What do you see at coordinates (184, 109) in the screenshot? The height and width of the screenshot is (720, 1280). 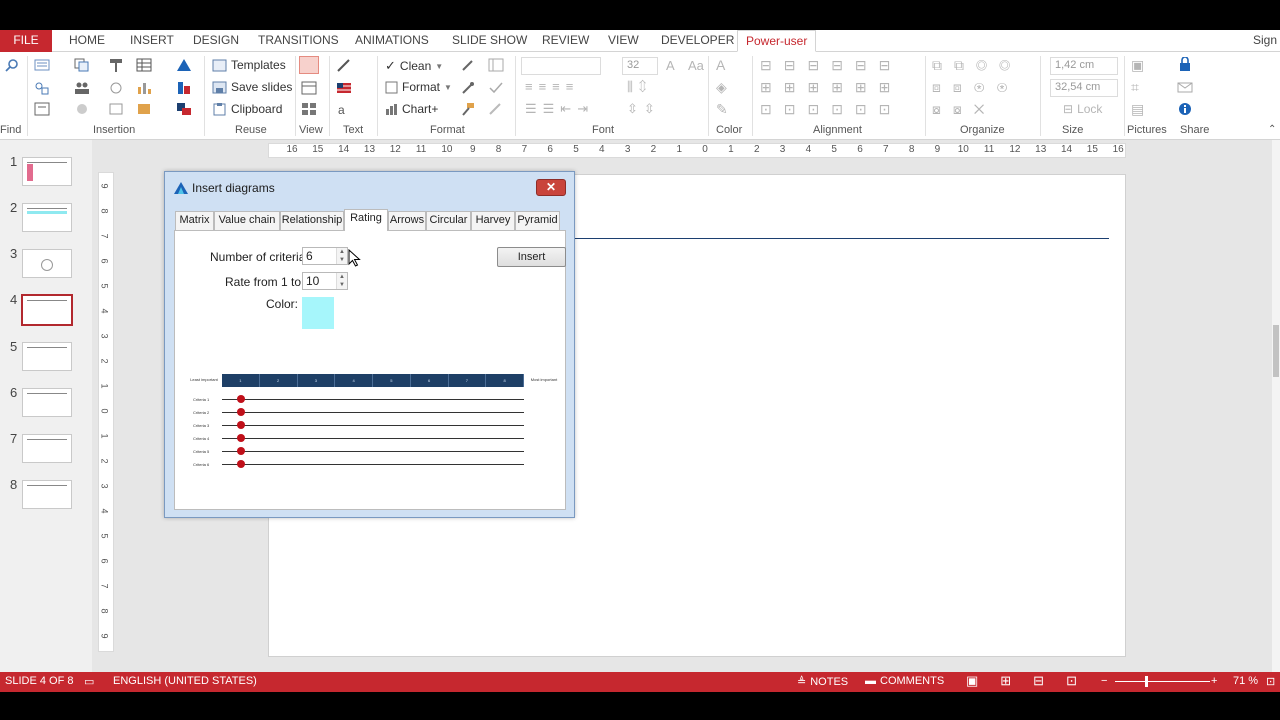 I see `color-block-icon` at bounding box center [184, 109].